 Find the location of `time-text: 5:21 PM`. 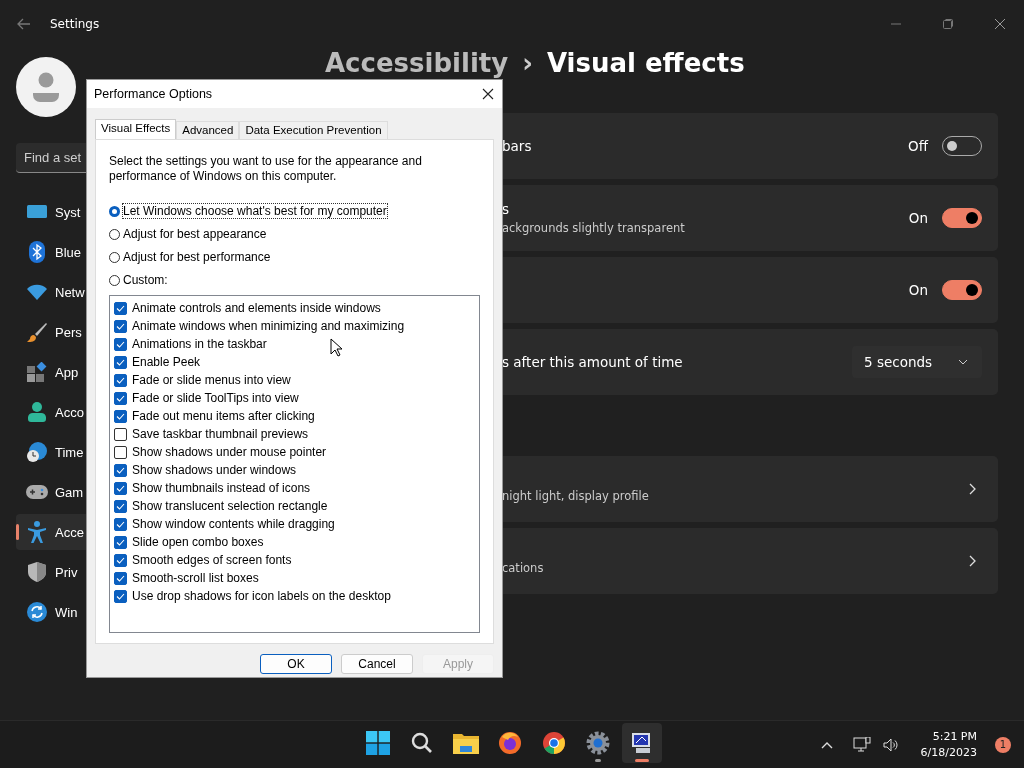

time-text: 5:21 PM is located at coordinates (954, 736).